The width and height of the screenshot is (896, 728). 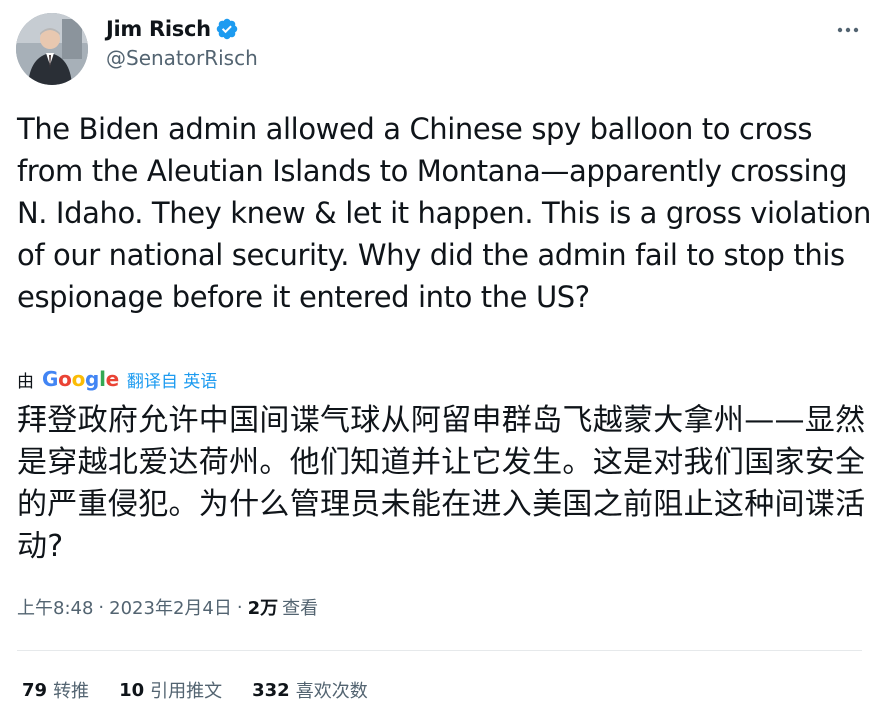 I want to click on author-name-row: Jim Risch, so click(x=172, y=29).